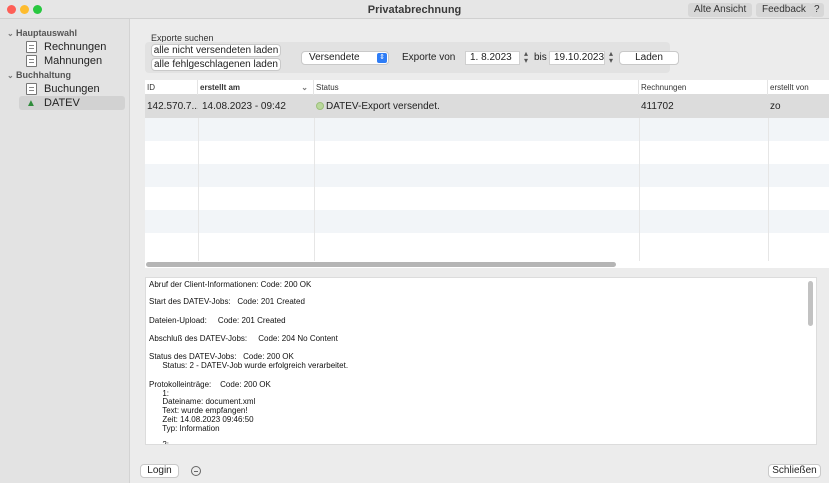 This screenshot has width=829, height=483. What do you see at coordinates (345, 58) in the screenshot?
I see `export-filter-select: Versendete ⇕` at bounding box center [345, 58].